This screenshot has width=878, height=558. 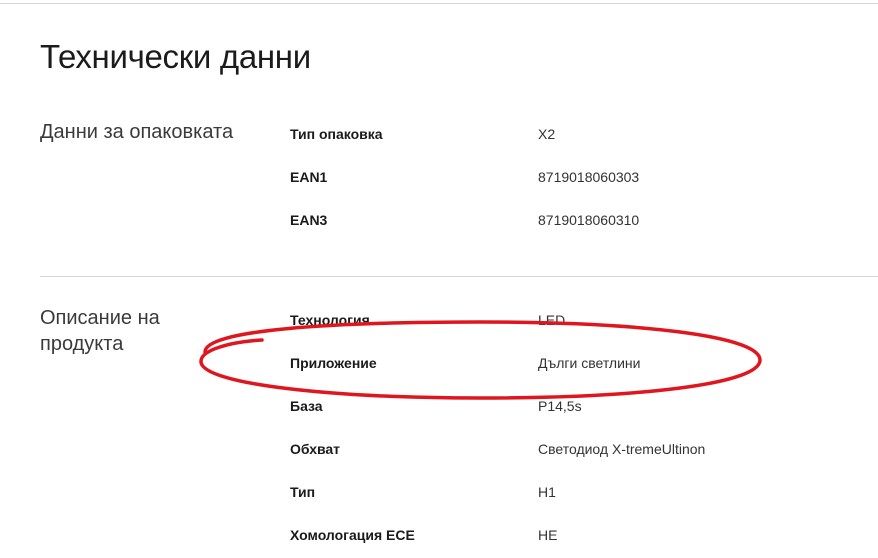 What do you see at coordinates (315, 449) in the screenshot?
I see `spec-label-range: Обхват` at bounding box center [315, 449].